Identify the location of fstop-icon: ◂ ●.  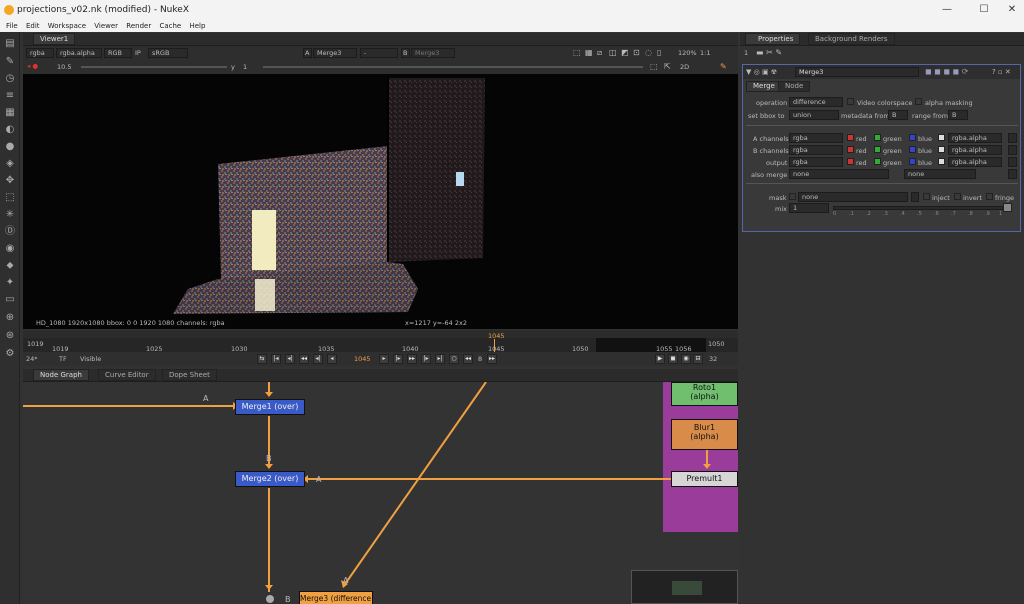
(32, 66).